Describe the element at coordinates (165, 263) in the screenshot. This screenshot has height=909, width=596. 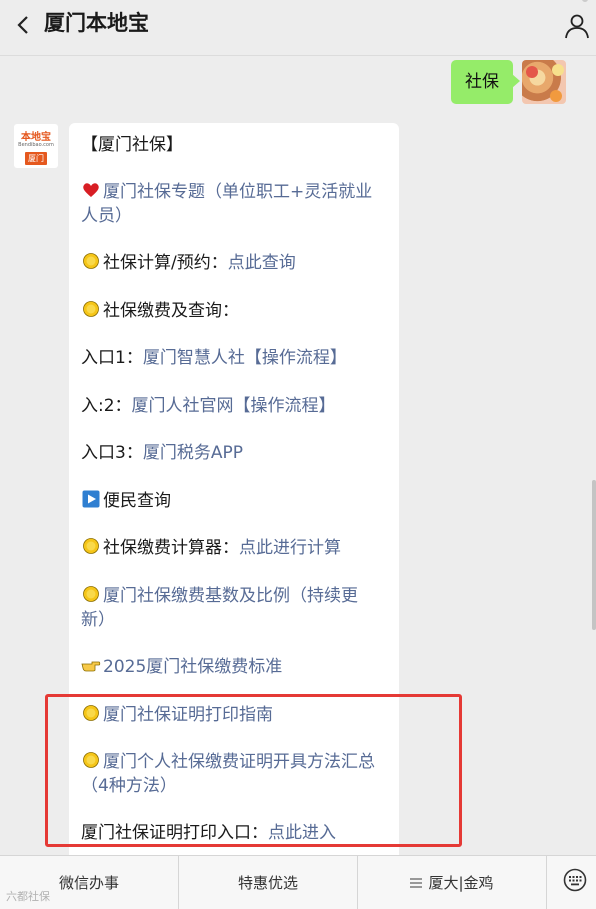
I see `item-label: 社保计算/预约：` at that location.